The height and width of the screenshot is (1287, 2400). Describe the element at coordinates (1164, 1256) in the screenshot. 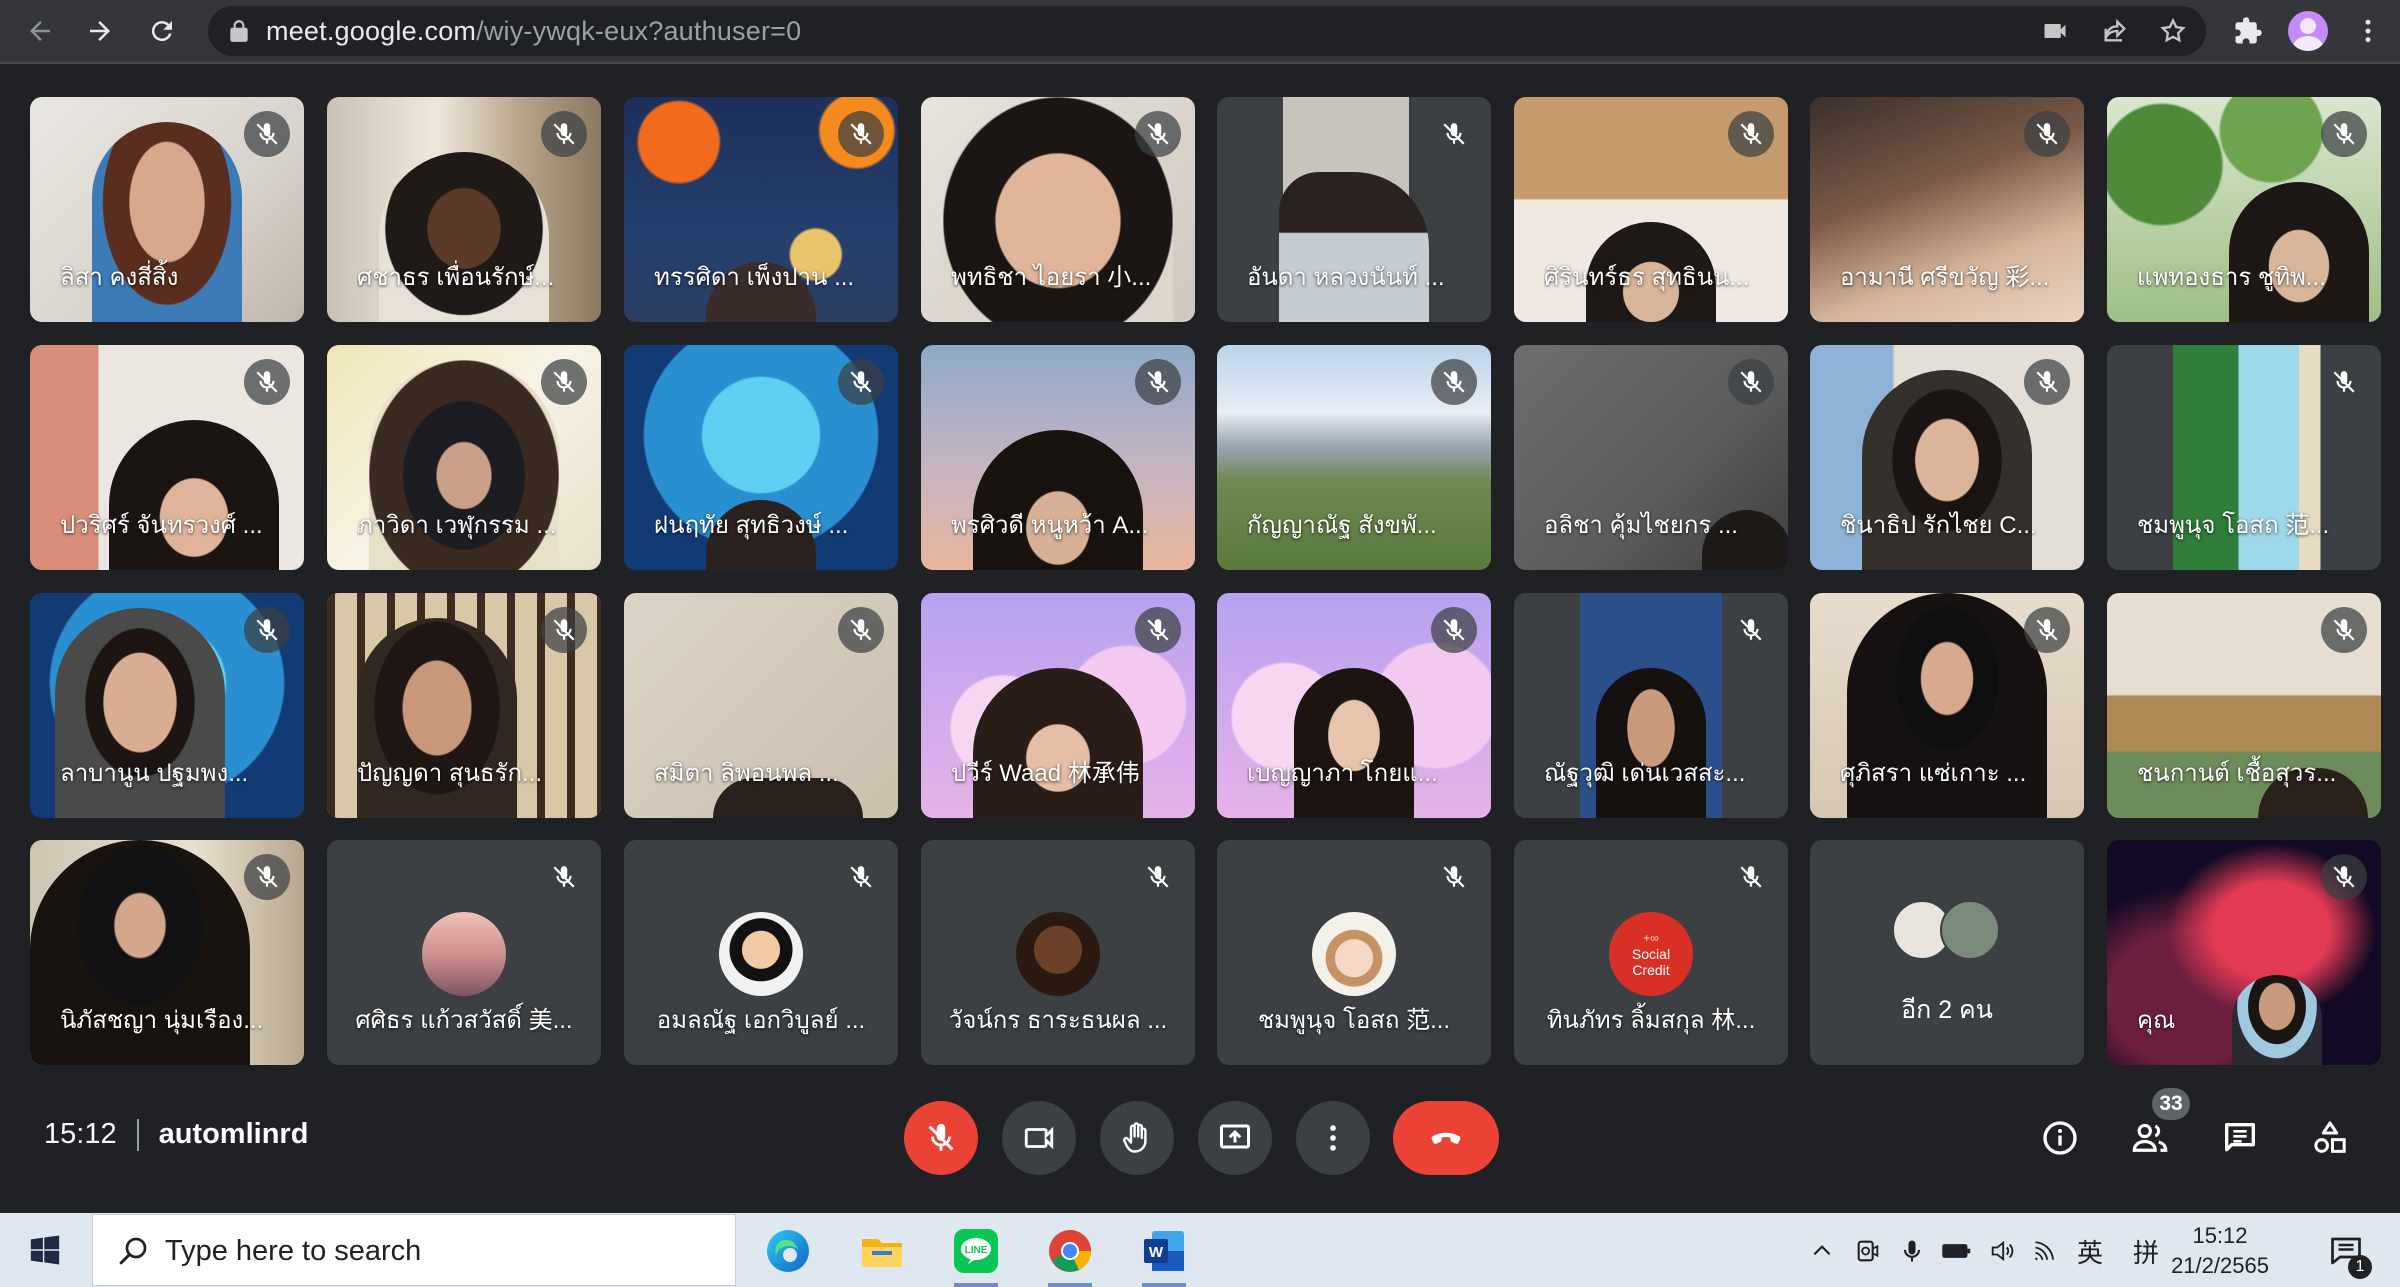

I see `word-app-icon: W` at that location.